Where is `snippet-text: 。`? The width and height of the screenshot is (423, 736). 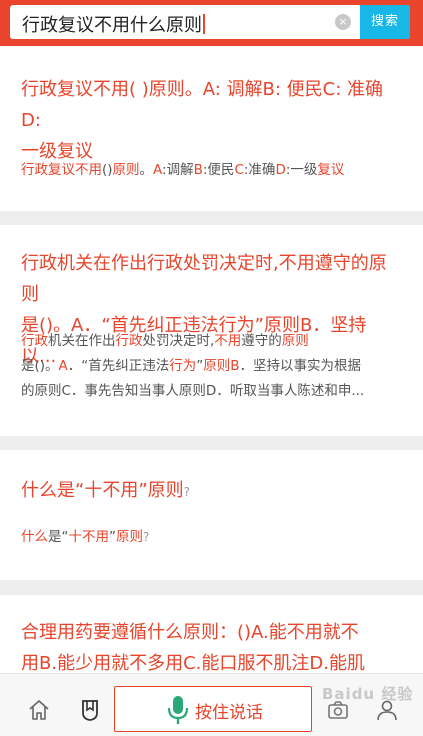
snippet-text: 。 is located at coordinates (146, 170).